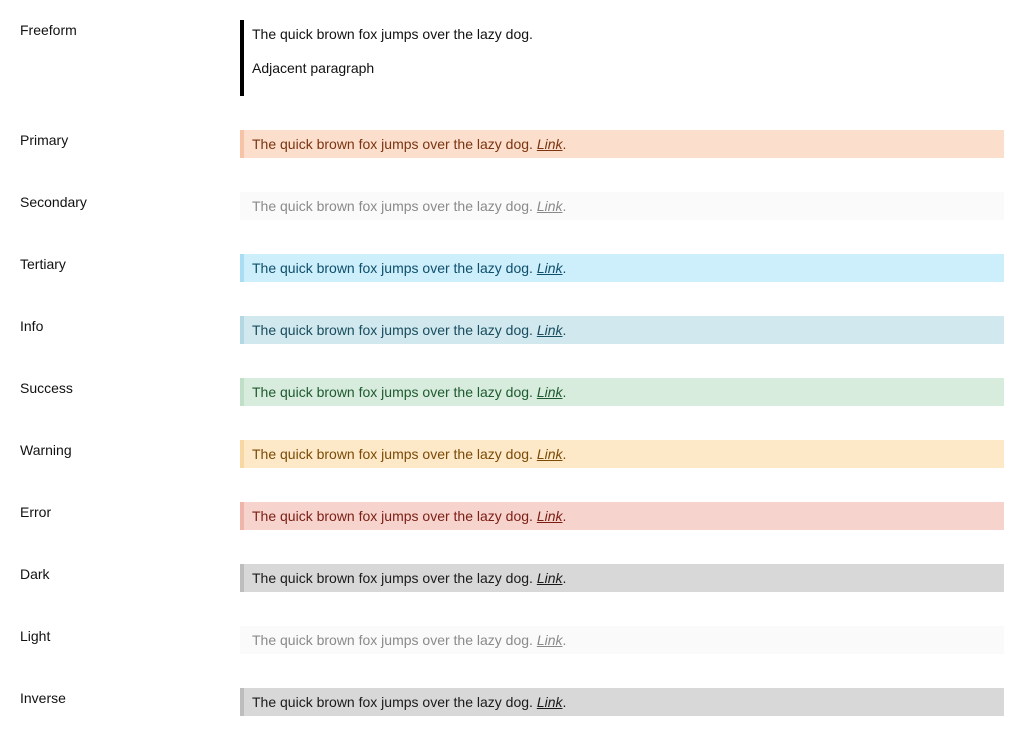  I want to click on row-label-light: Light, so click(35, 636).